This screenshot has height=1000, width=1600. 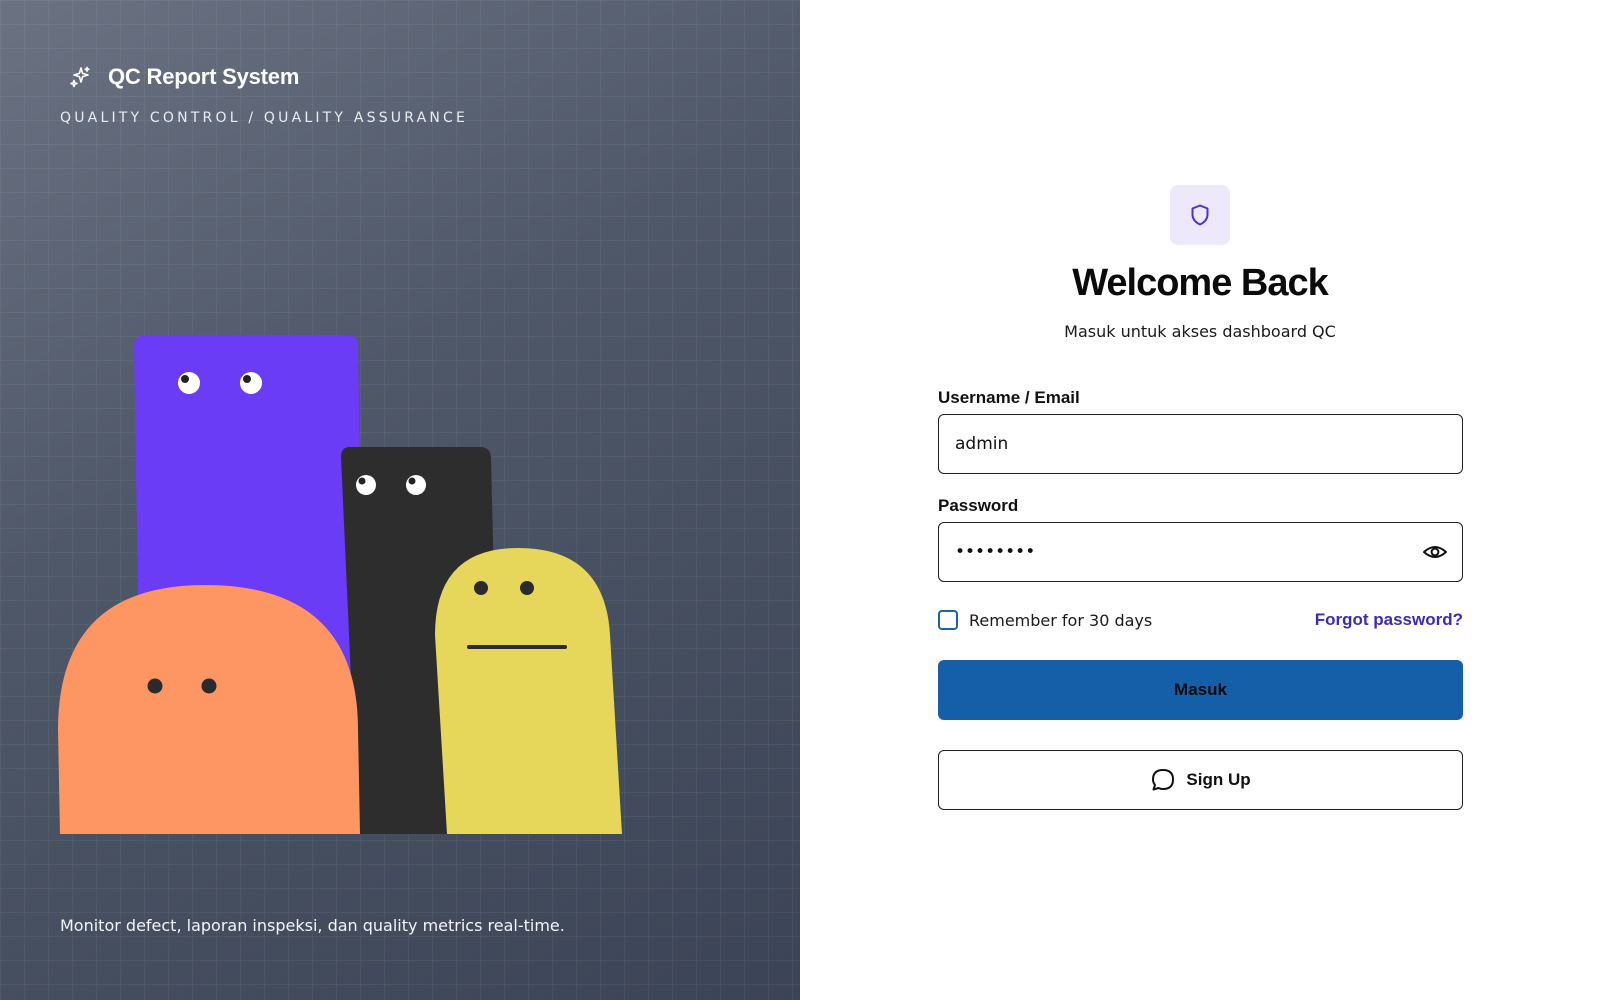 I want to click on brand: QC Report System, so click(x=183, y=77).